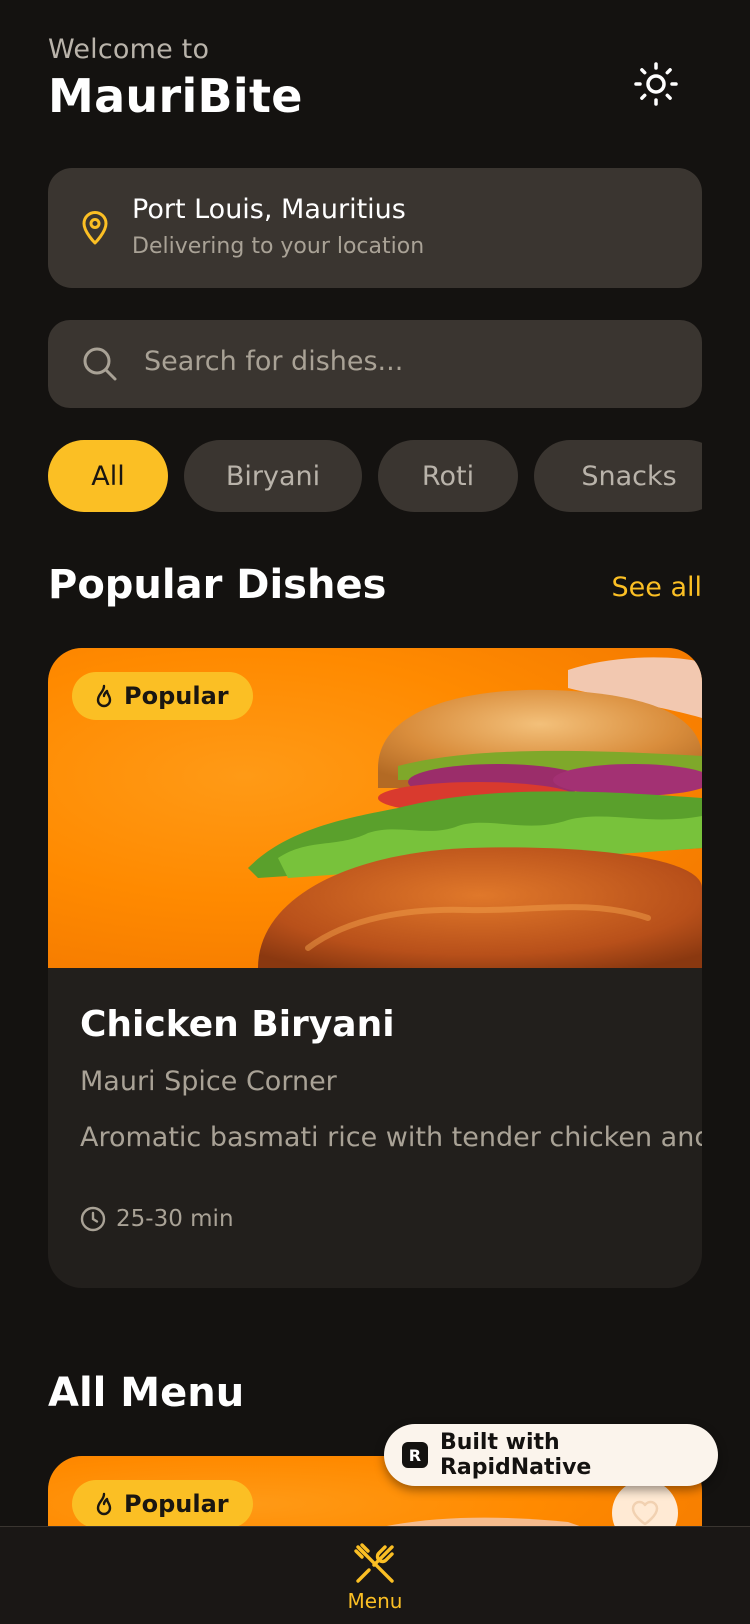  I want to click on nav-item-menu: Menu, so click(375, 1577).